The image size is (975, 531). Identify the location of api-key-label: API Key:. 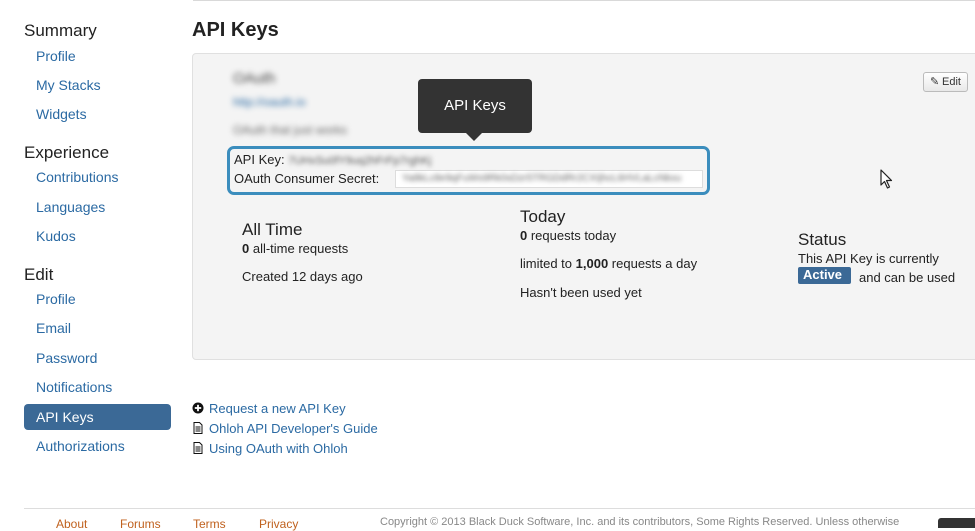
(259, 159).